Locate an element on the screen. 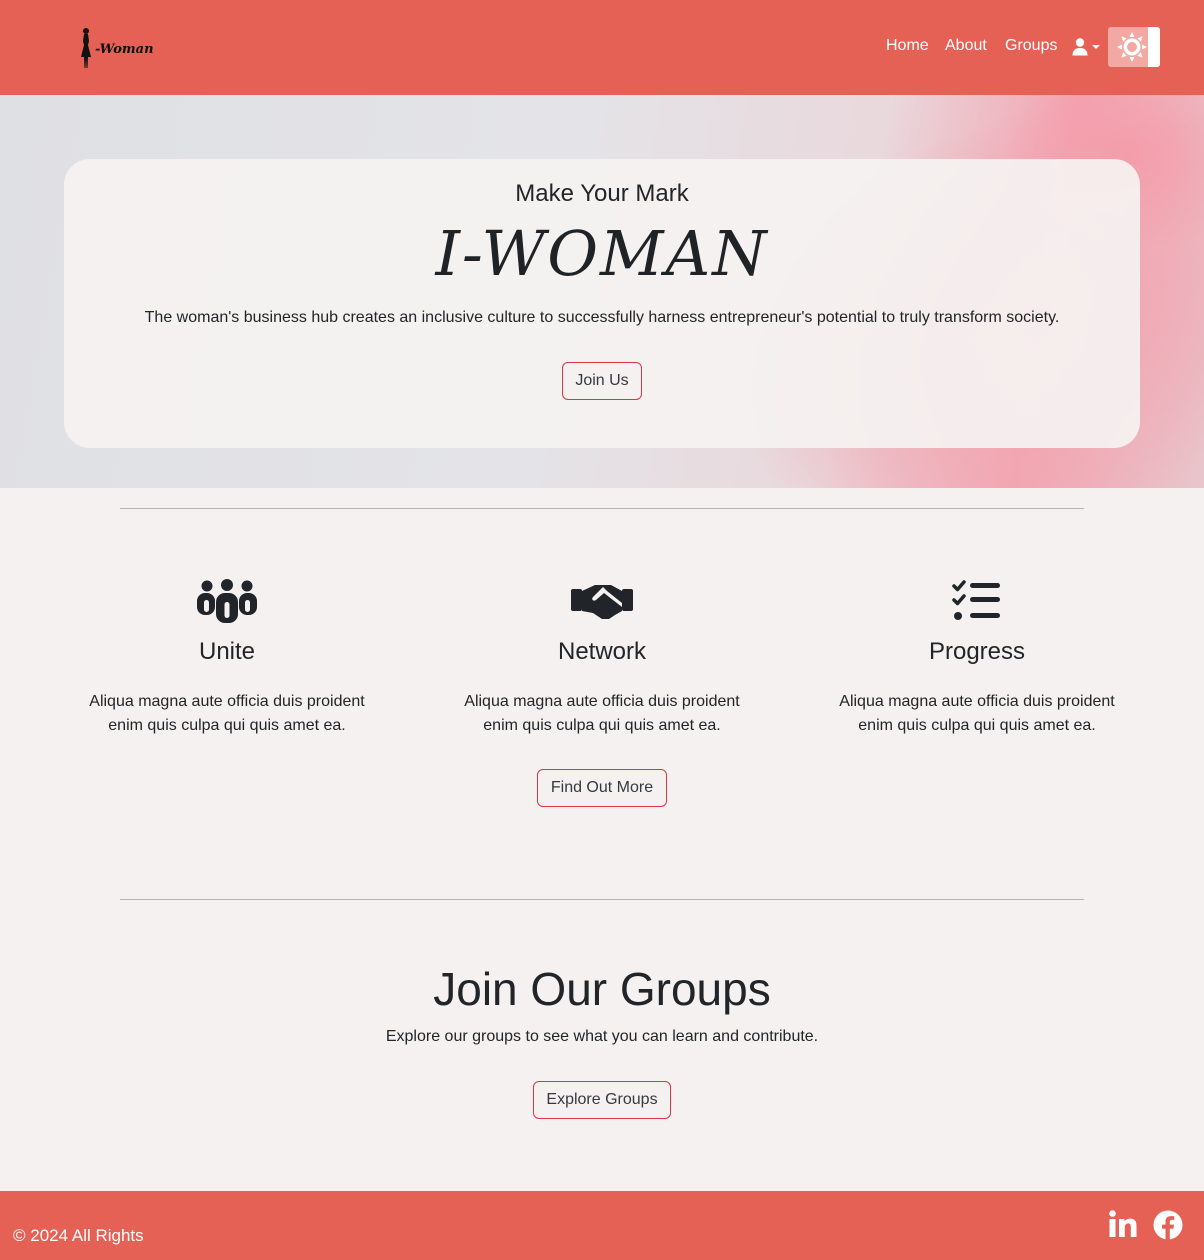 This screenshot has height=1260, width=1204. nav-home-link: Home is located at coordinates (907, 46).